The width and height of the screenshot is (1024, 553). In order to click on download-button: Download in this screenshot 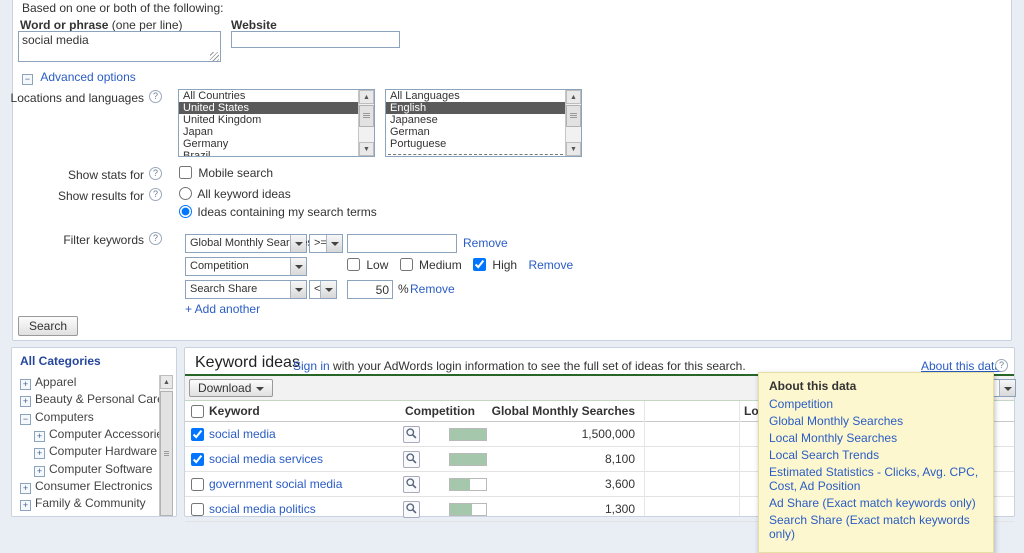, I will do `click(231, 388)`.